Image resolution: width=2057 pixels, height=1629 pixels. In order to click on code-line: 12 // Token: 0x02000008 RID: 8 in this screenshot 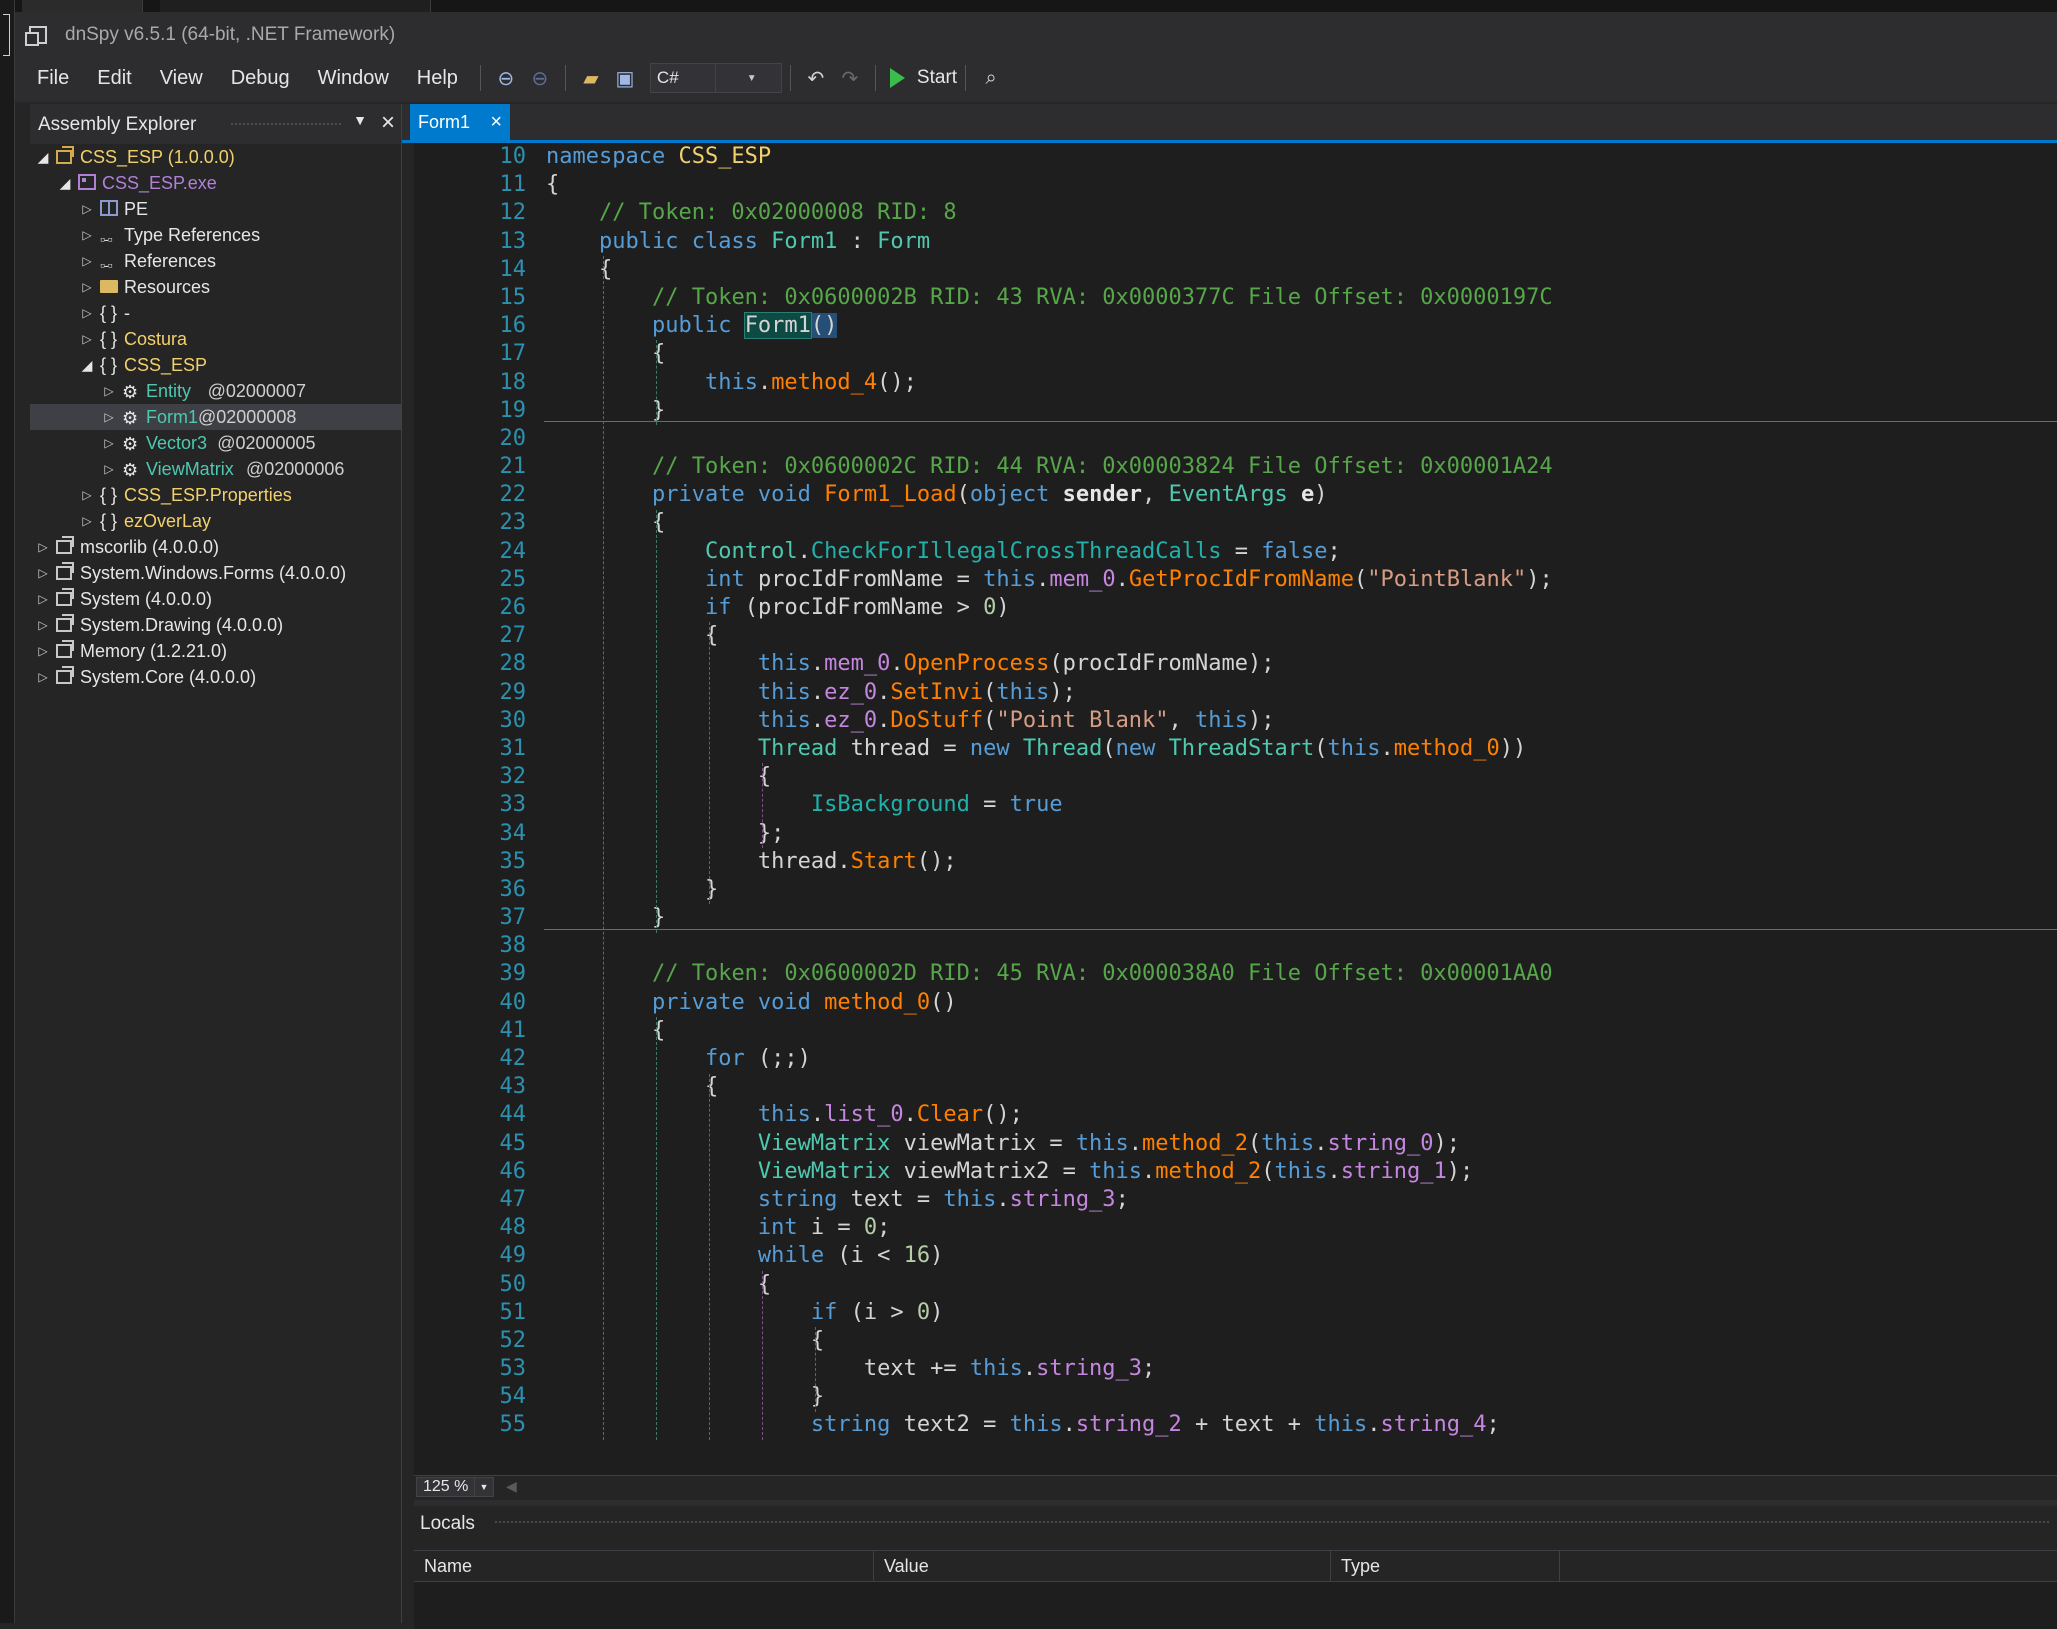, I will do `click(1235, 213)`.